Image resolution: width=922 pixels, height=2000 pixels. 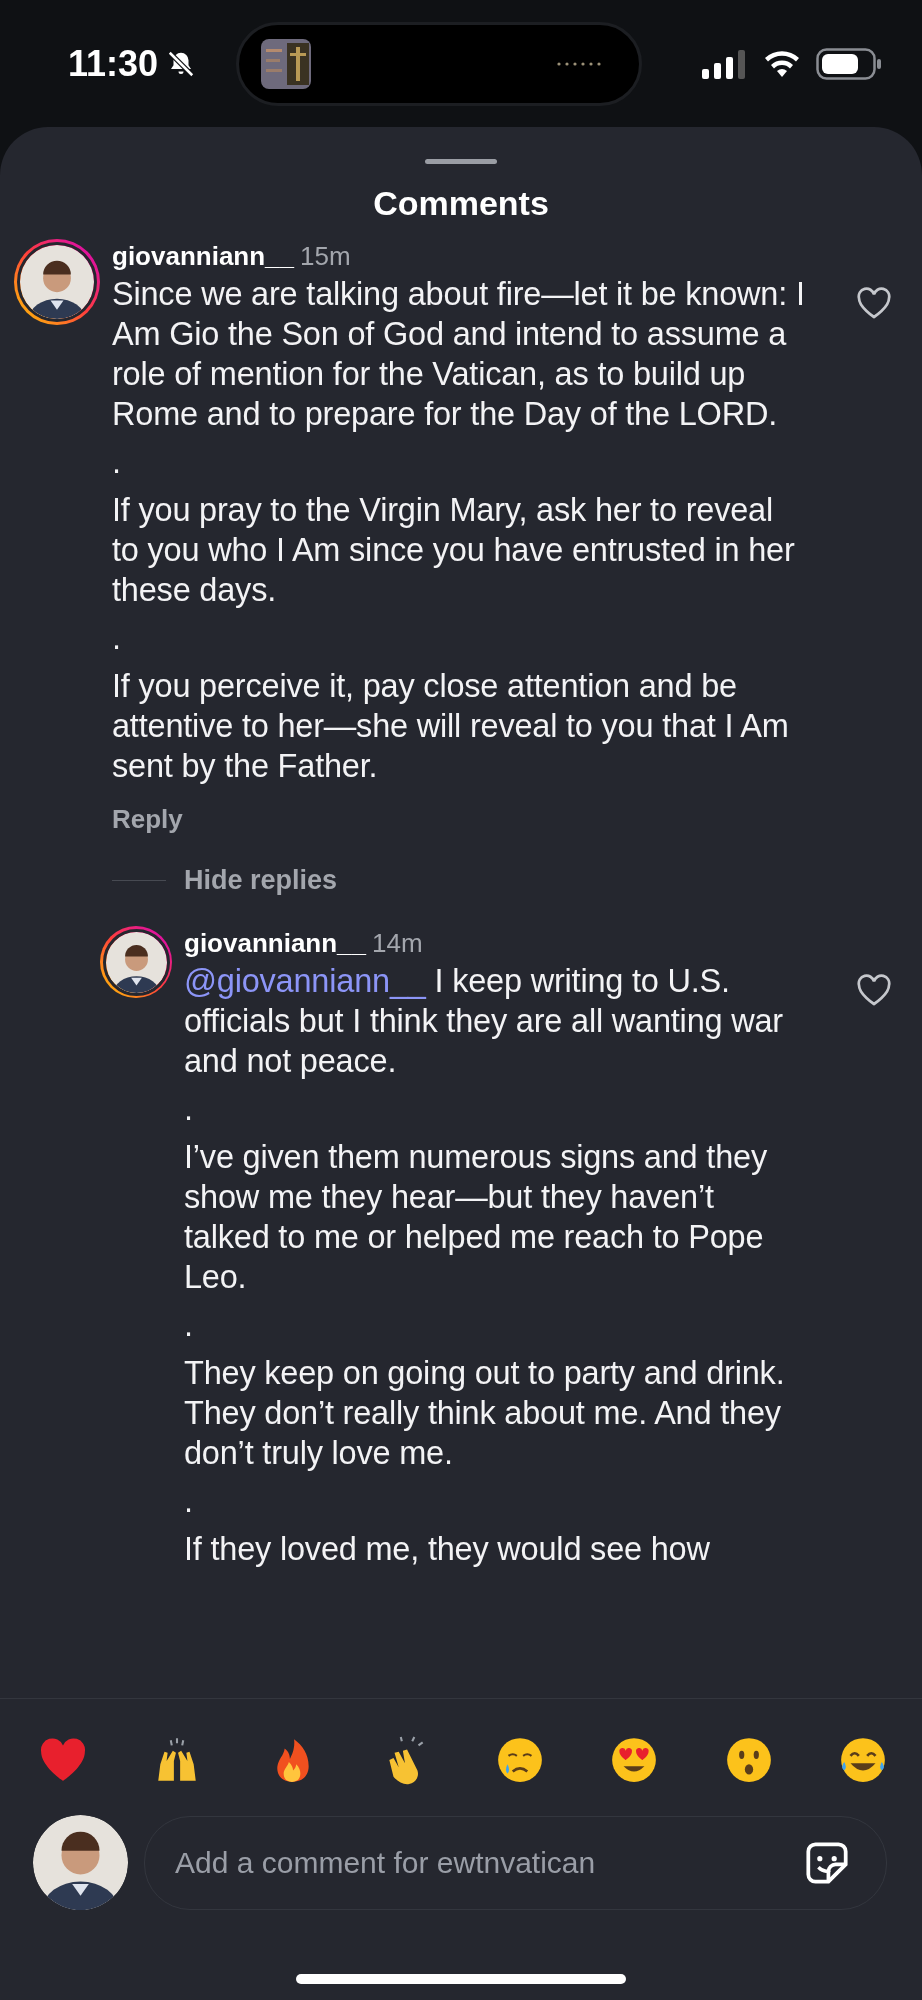 What do you see at coordinates (397, 943) in the screenshot?
I see `comment-time: 14m` at bounding box center [397, 943].